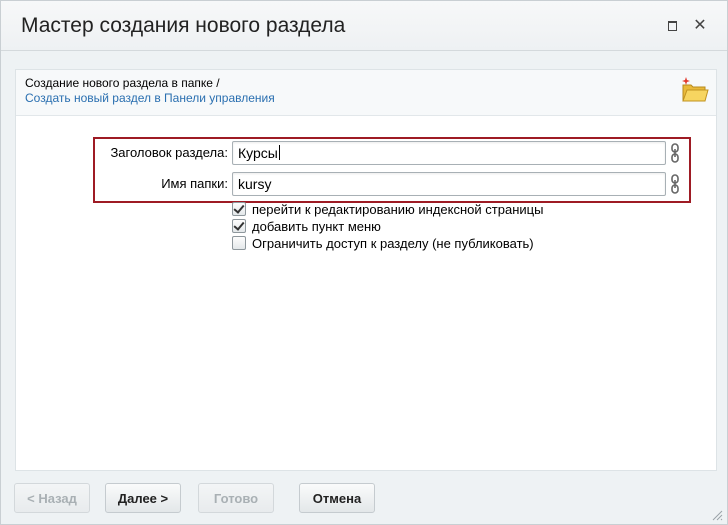  I want to click on option-label: добавить пункт меню, so click(316, 226).